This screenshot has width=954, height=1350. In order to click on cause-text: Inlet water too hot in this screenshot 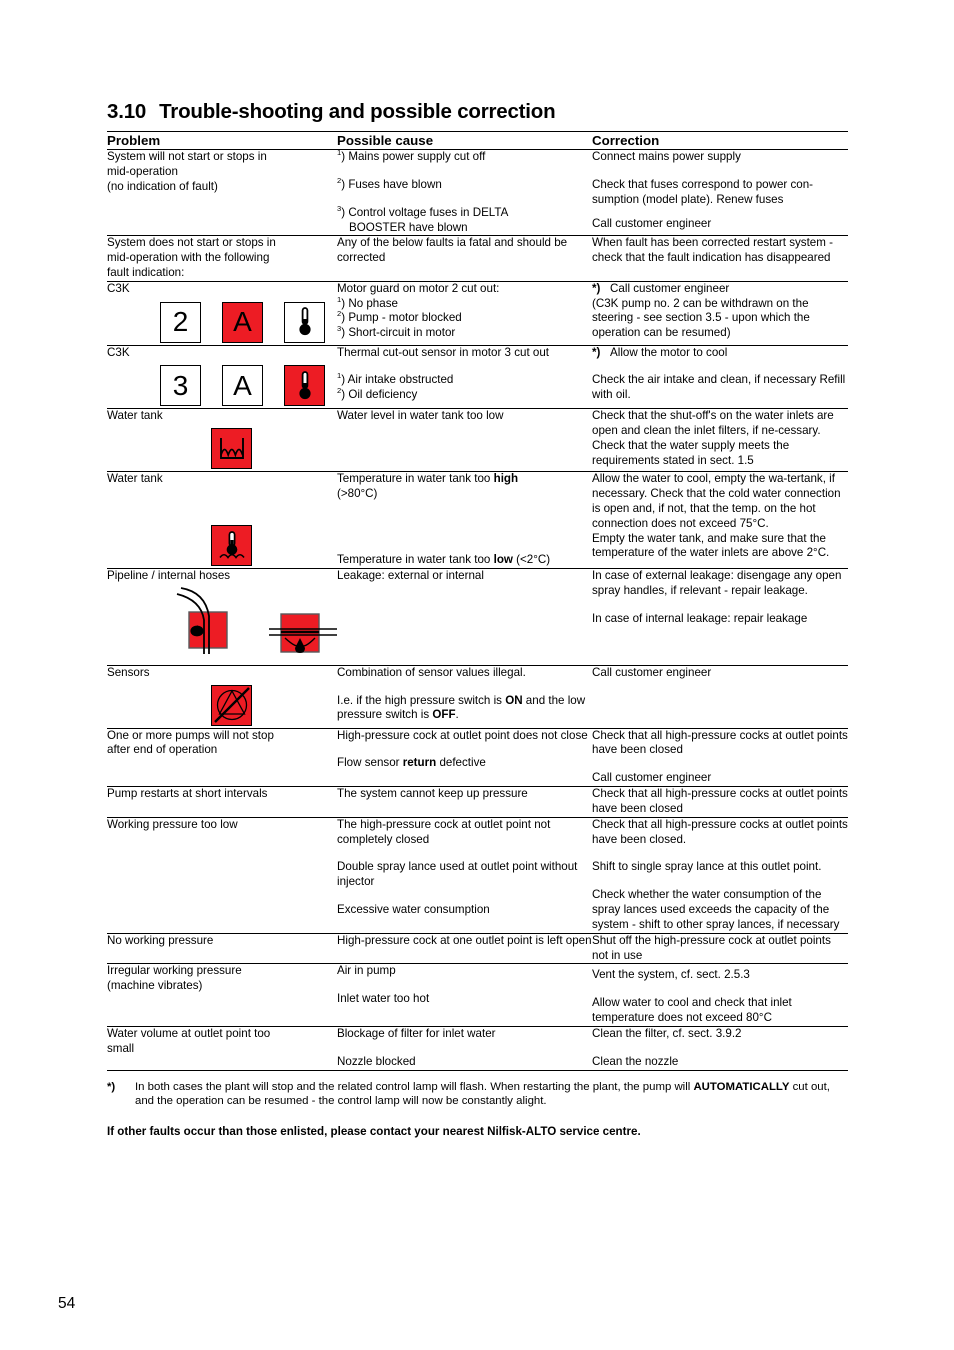, I will do `click(383, 999)`.